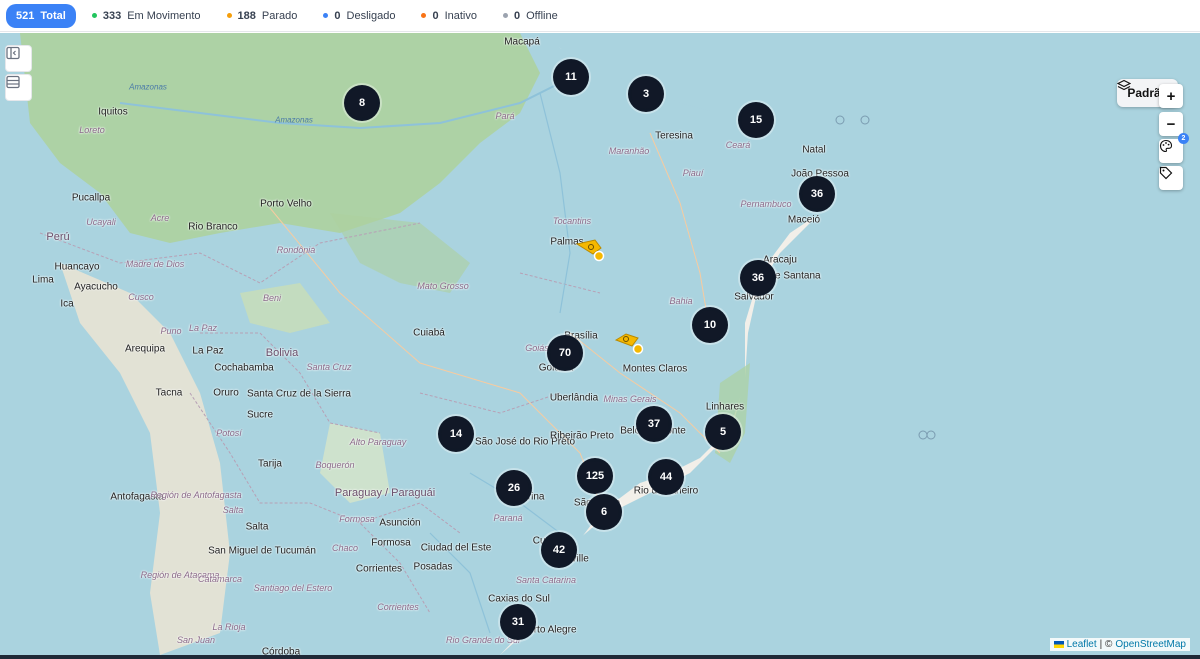 This screenshot has width=1200, height=659. Describe the element at coordinates (522, 42) in the screenshot. I see `place-label: Macapá` at that location.